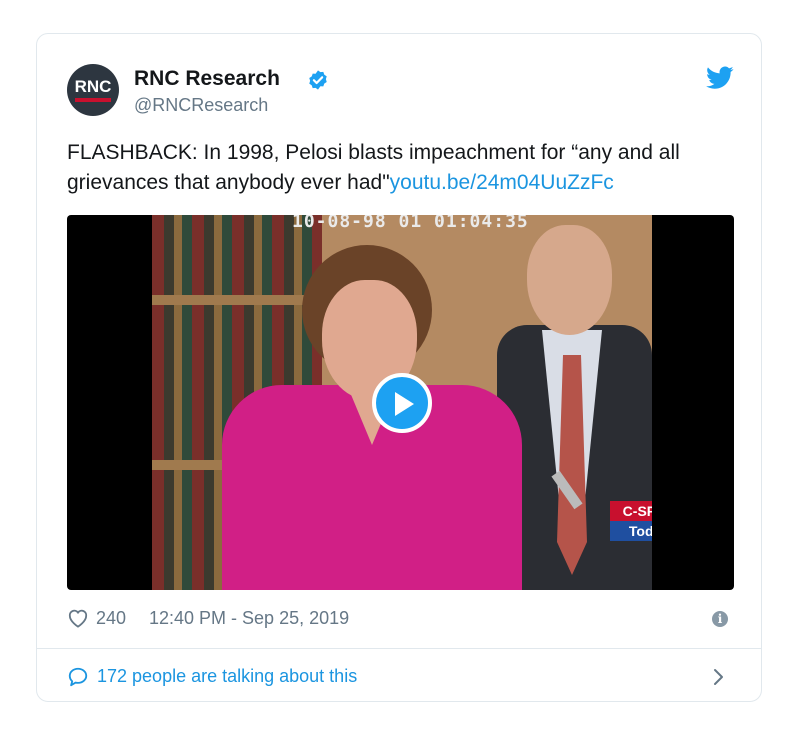  I want to click on avatar: RNC, so click(93, 90).